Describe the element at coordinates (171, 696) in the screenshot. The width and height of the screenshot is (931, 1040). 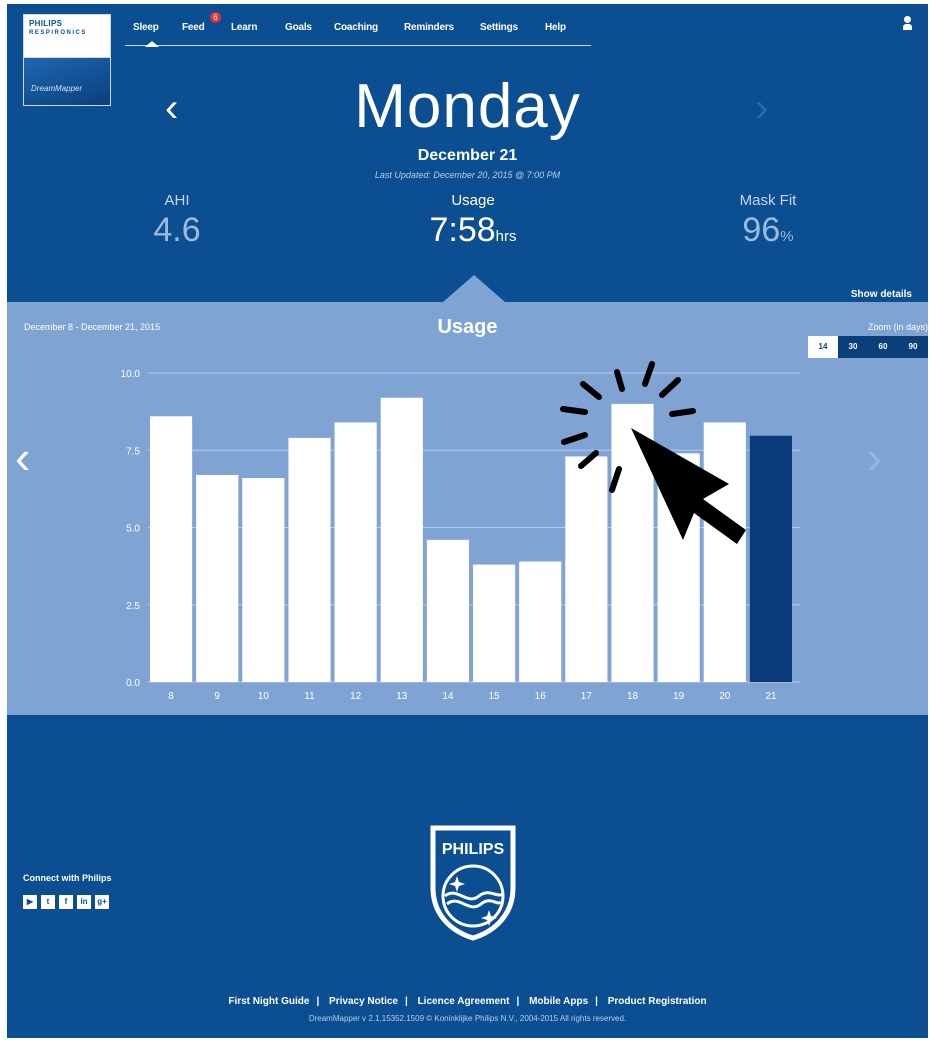
I see `x-tick-label: 8` at that location.